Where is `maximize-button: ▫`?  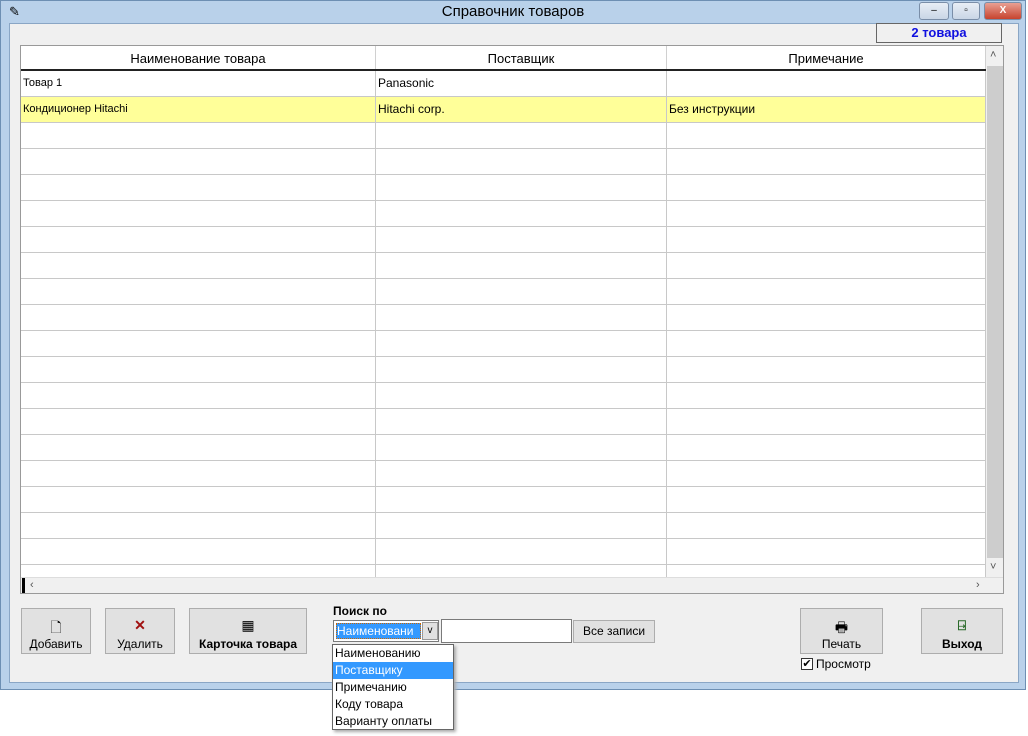
maximize-button: ▫ is located at coordinates (966, 11).